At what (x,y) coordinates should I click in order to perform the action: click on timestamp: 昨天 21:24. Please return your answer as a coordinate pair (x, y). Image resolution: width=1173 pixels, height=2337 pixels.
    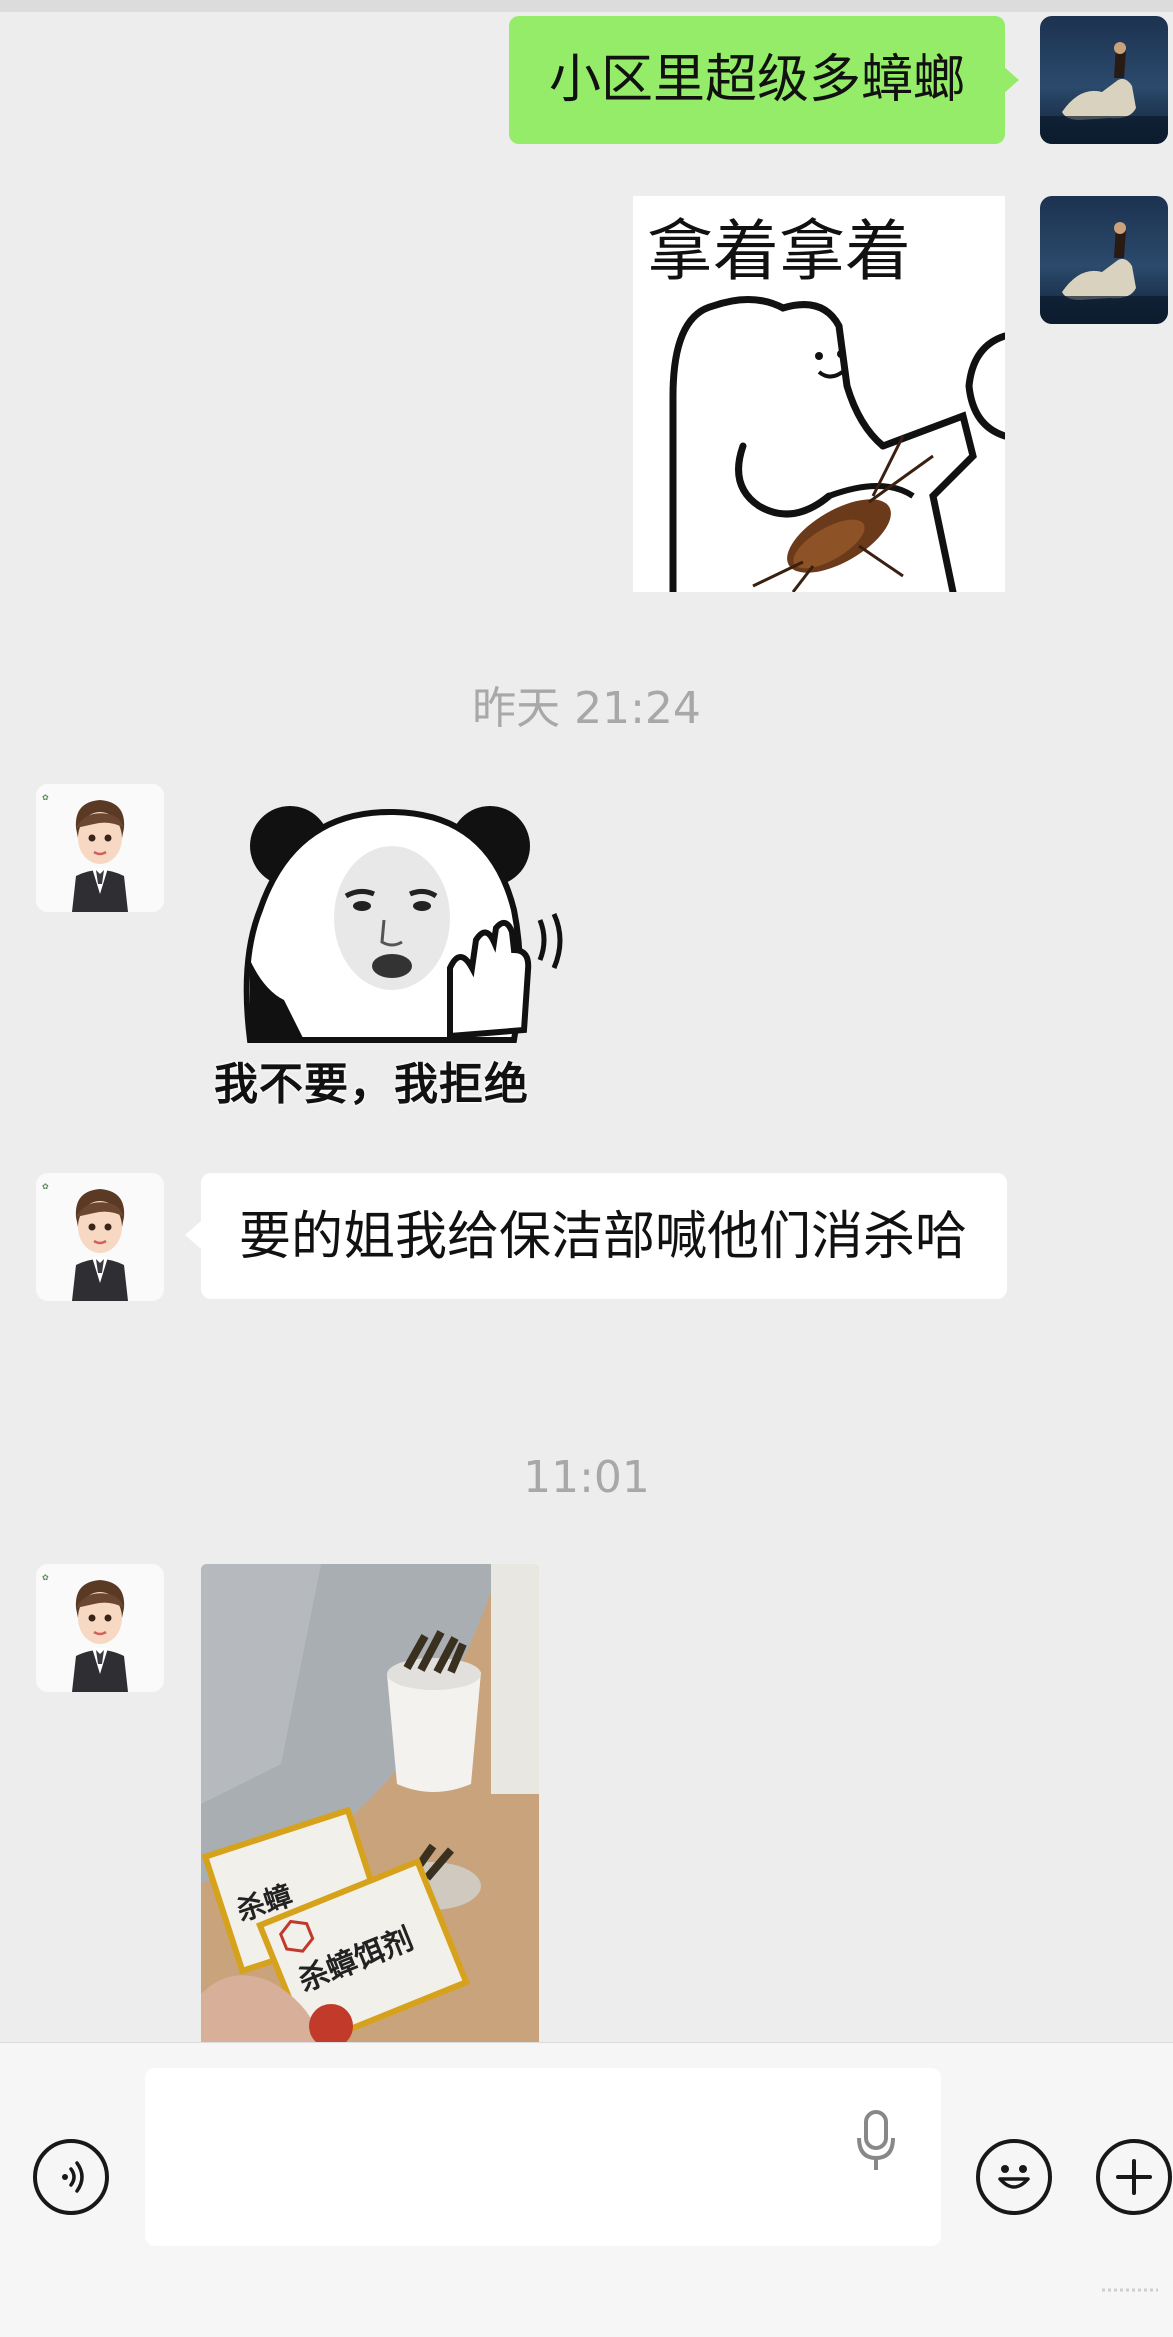
    Looking at the image, I should click on (586, 708).